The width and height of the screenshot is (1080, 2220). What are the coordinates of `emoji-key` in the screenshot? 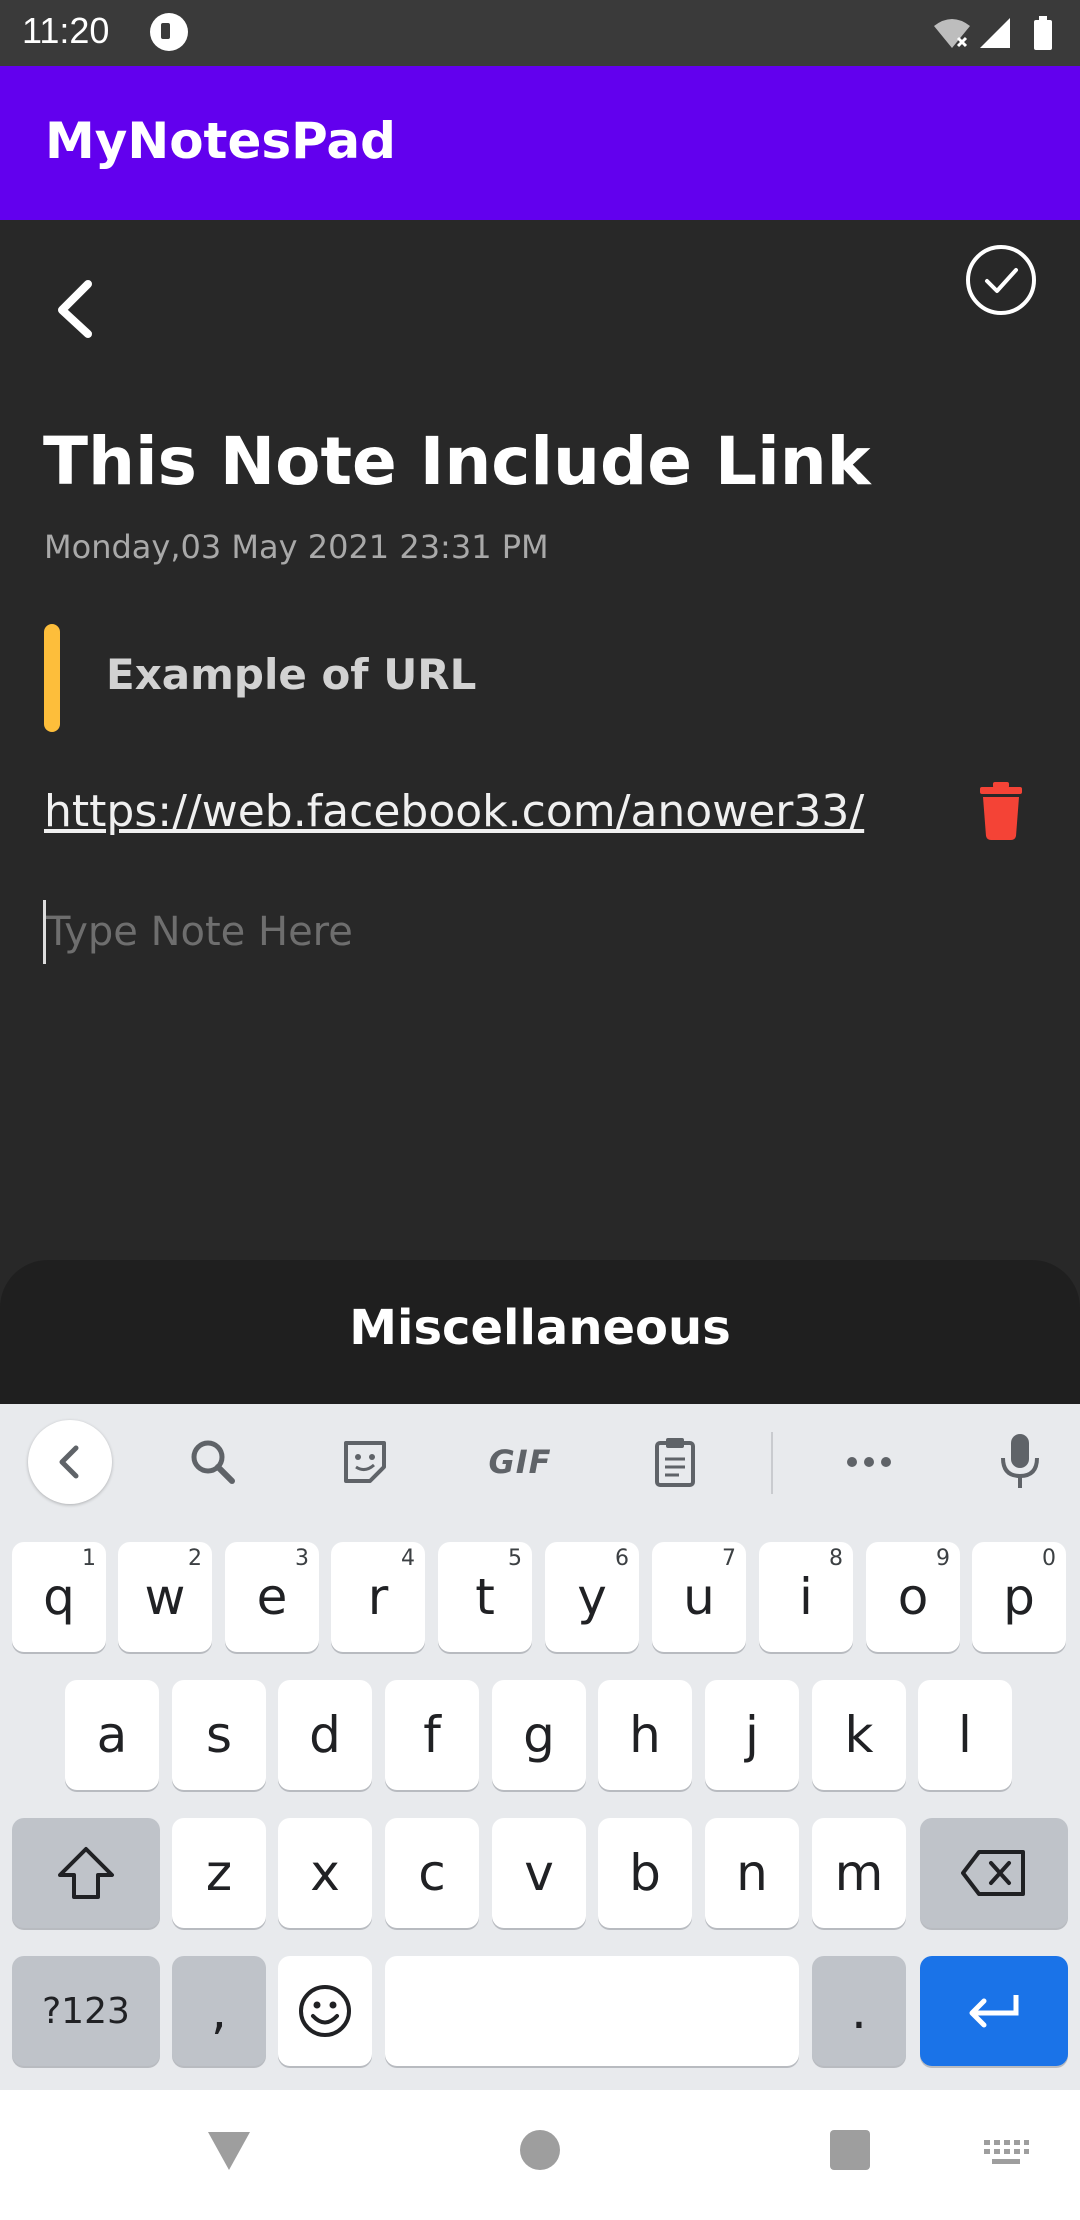 It's located at (325, 2011).